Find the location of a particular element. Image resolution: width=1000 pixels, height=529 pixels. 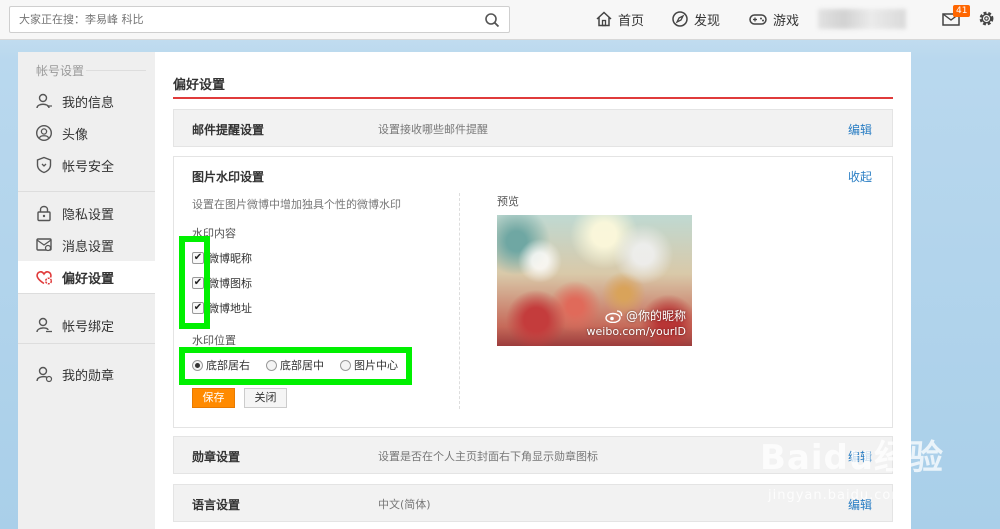

shield-icon is located at coordinates (44, 165).